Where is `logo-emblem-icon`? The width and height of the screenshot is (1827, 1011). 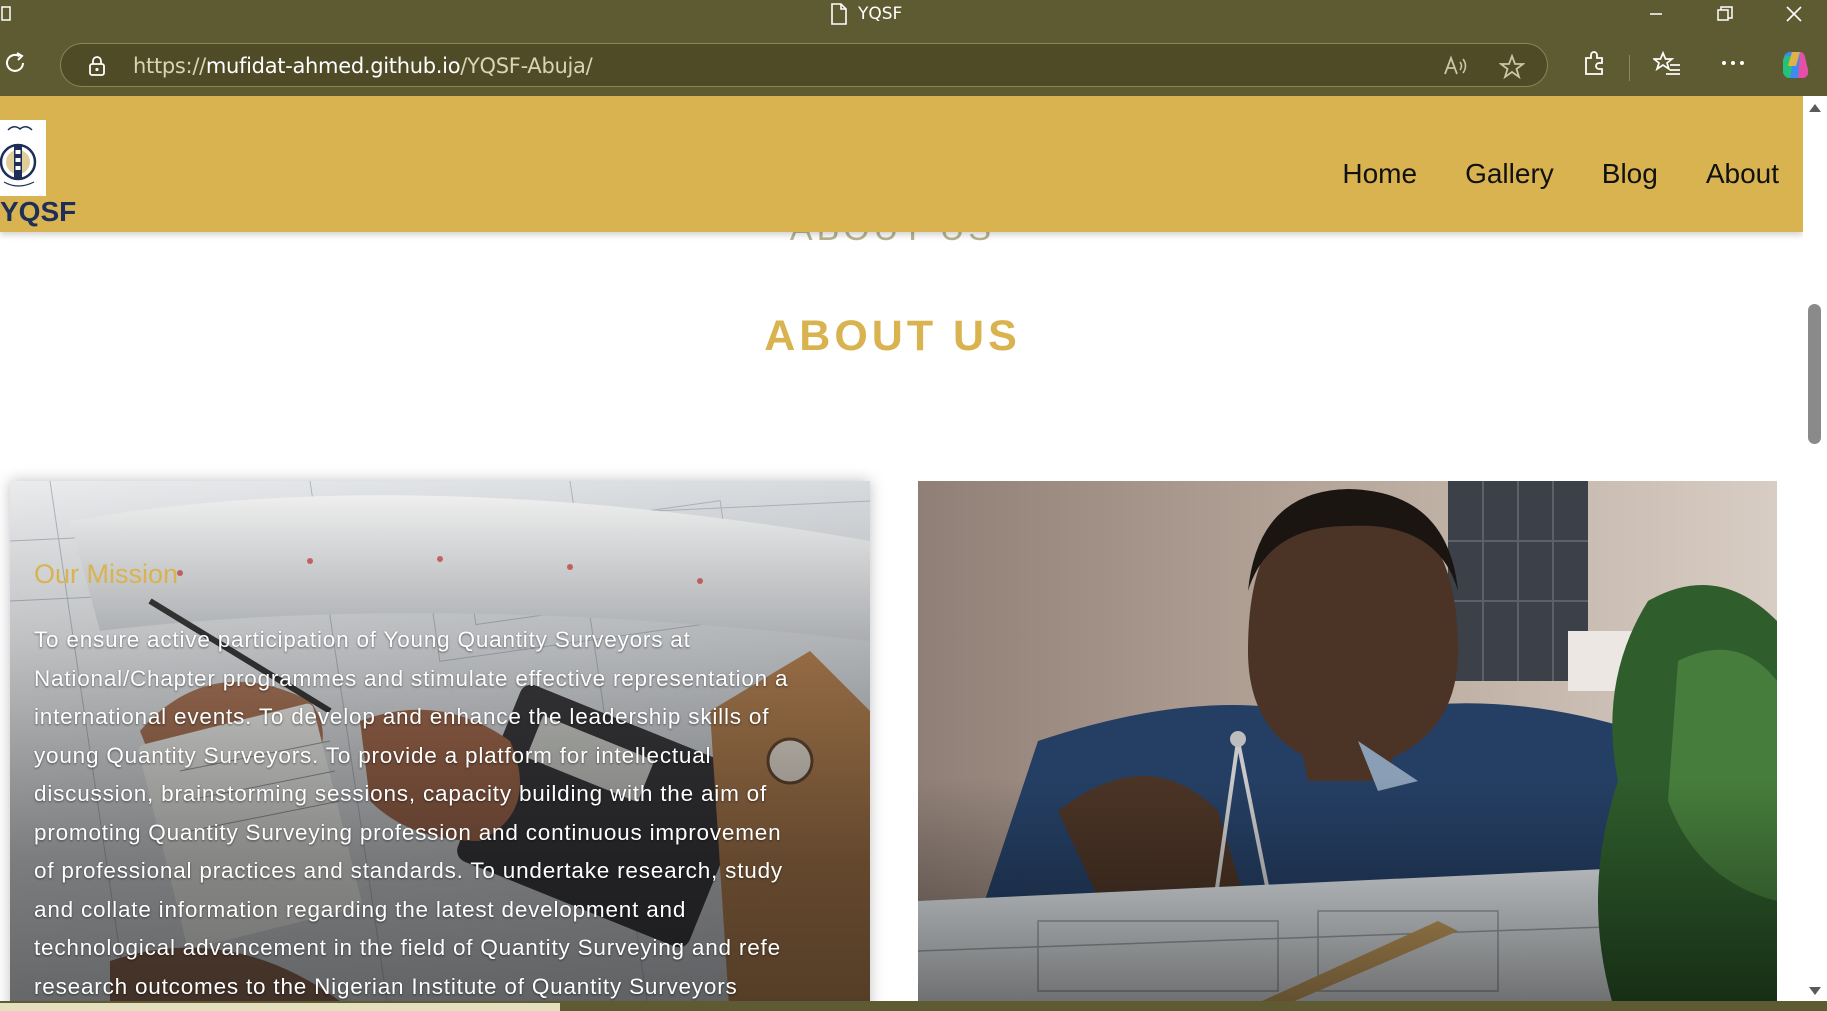 logo-emblem-icon is located at coordinates (18, 156).